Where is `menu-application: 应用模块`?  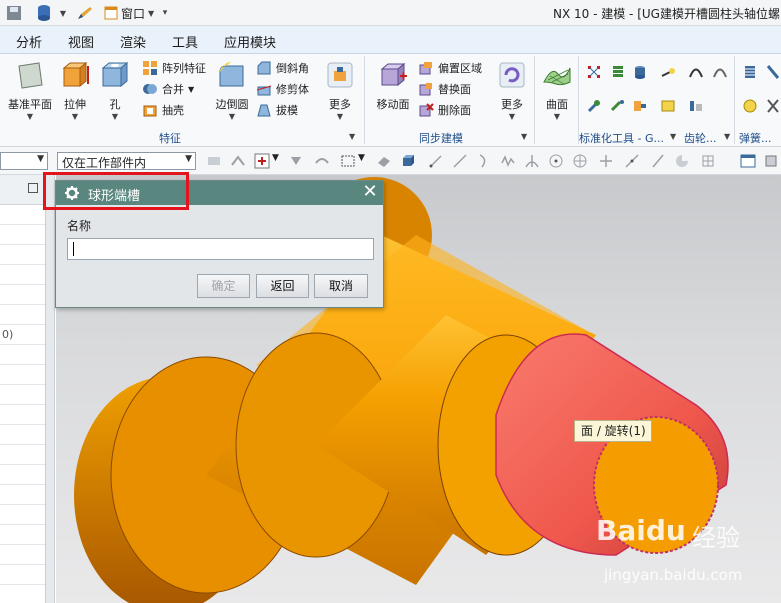
menu-application: 应用模块 is located at coordinates (250, 41).